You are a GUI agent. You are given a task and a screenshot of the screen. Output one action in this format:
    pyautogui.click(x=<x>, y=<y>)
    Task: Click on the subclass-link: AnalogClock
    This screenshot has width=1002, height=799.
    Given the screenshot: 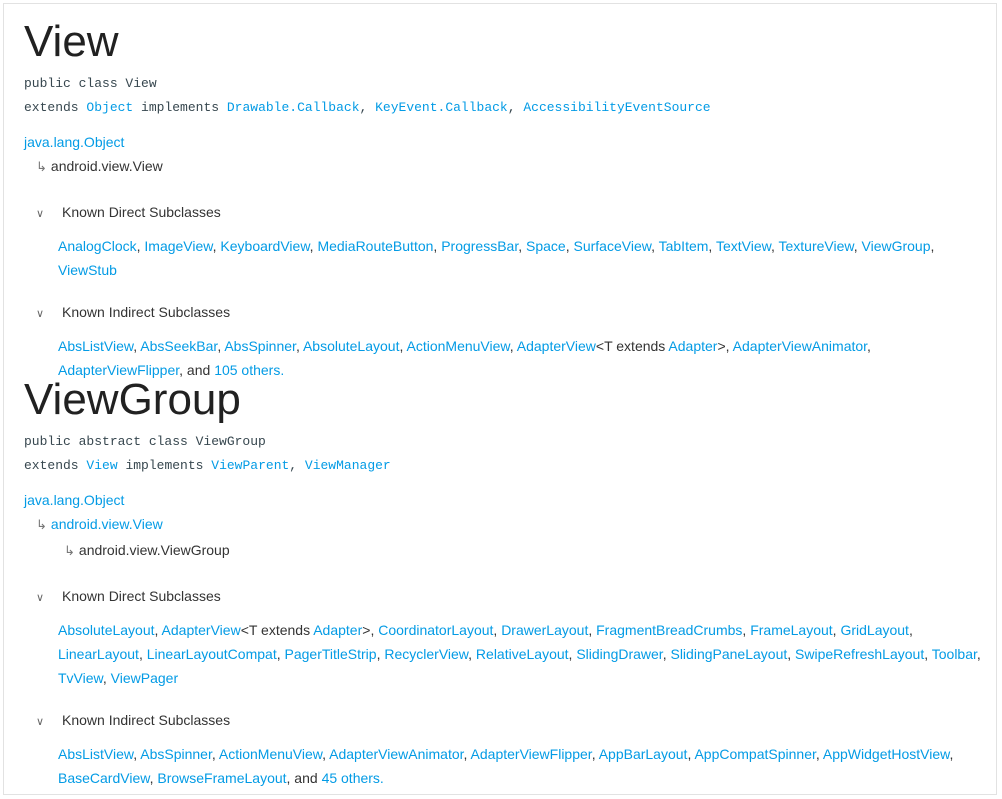 What is the action you would take?
    pyautogui.click(x=97, y=246)
    